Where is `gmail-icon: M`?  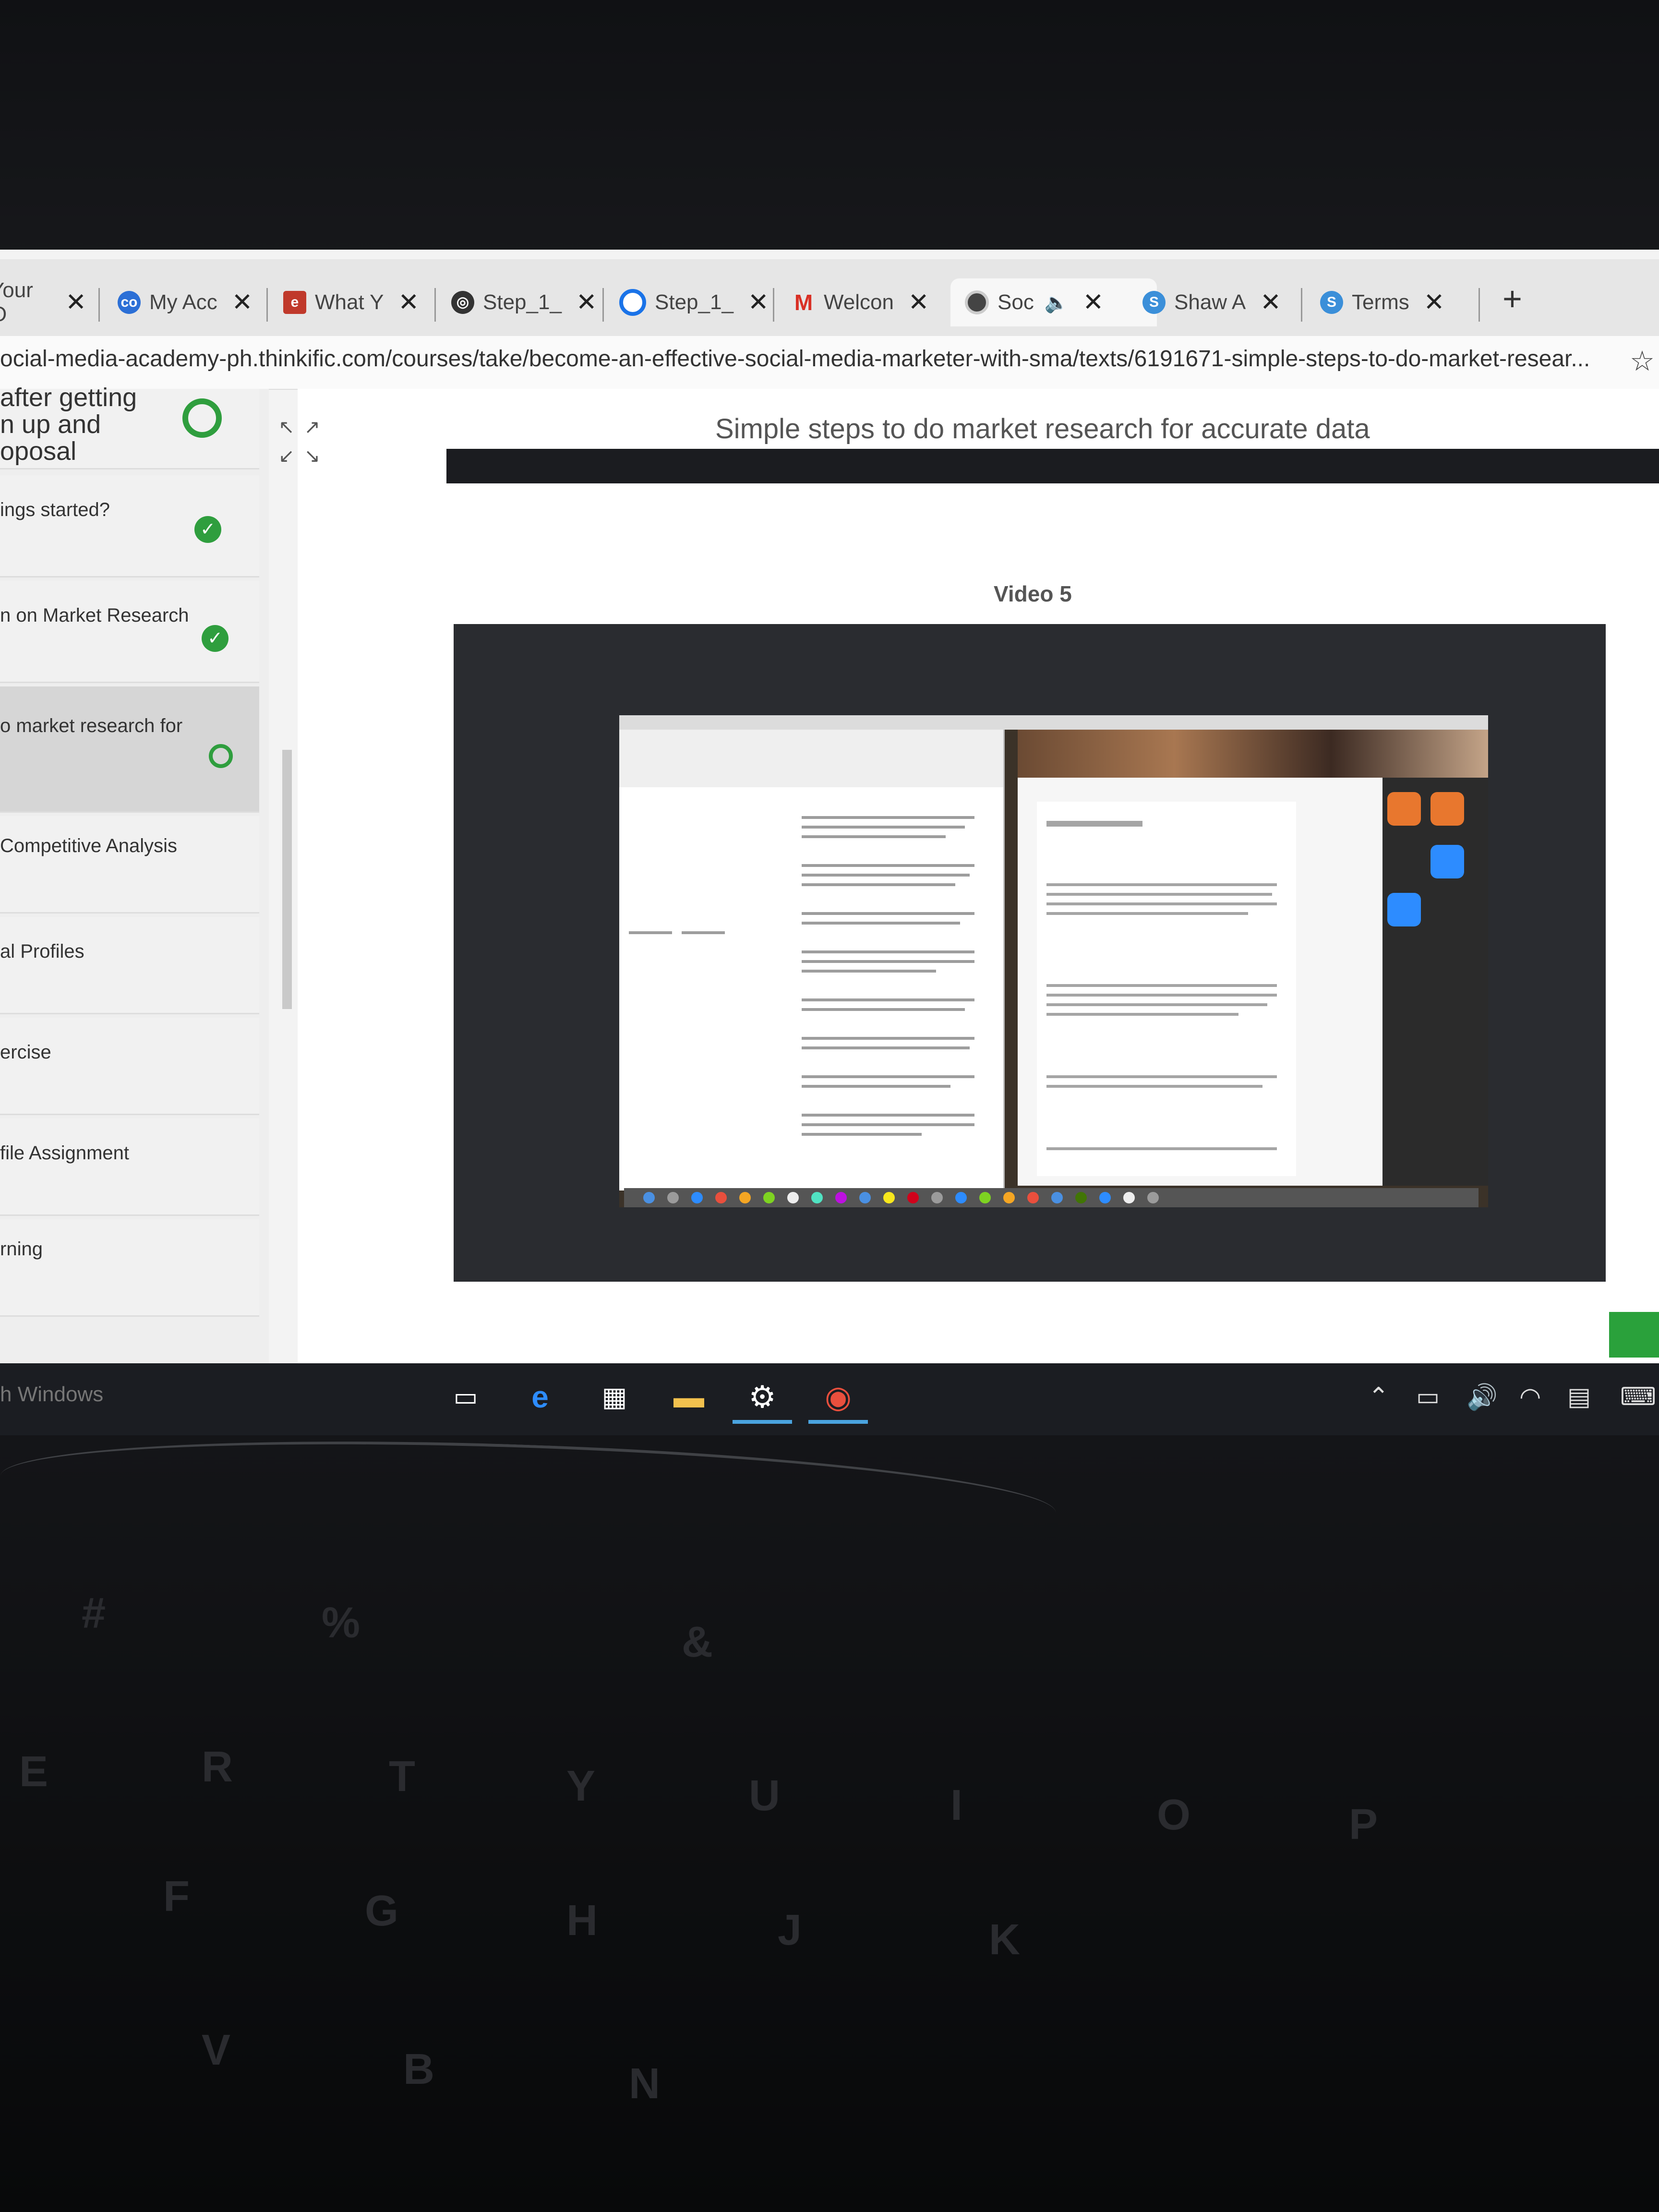
gmail-icon: M is located at coordinates (803, 302).